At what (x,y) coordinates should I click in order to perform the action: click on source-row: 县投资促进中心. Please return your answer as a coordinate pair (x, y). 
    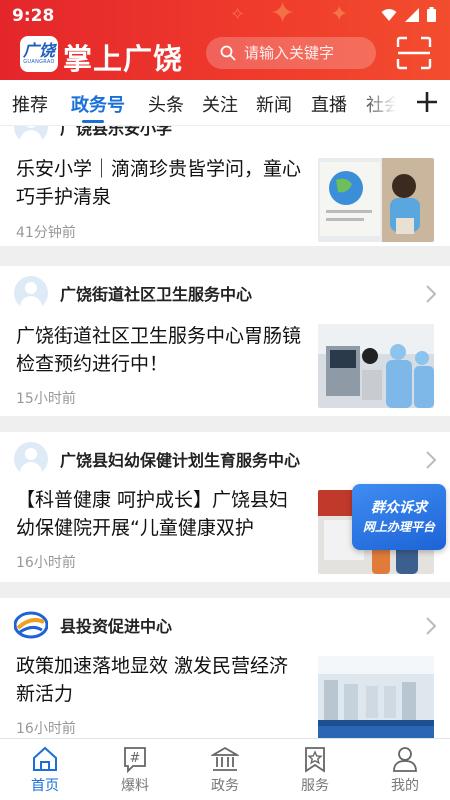
    Looking at the image, I should click on (93, 625).